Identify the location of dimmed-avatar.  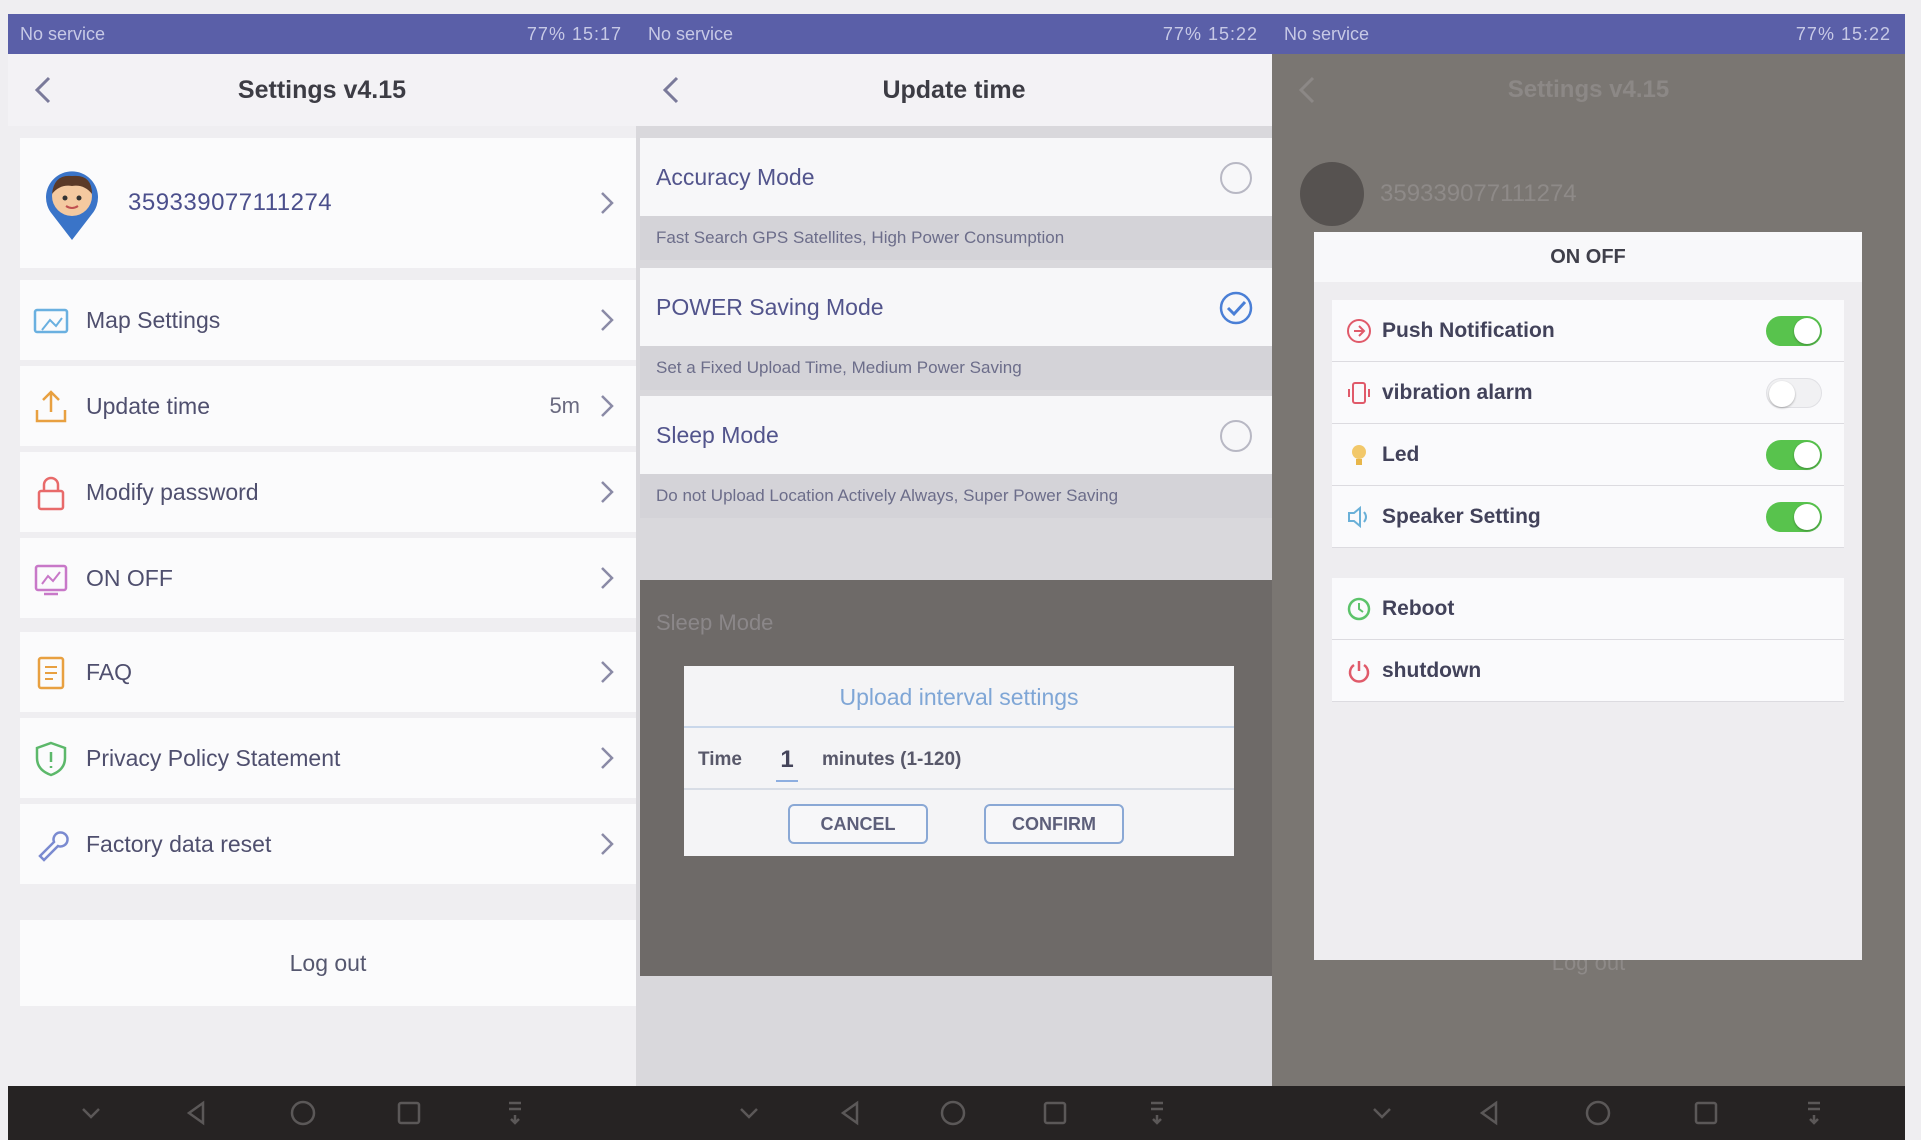
(1332, 194).